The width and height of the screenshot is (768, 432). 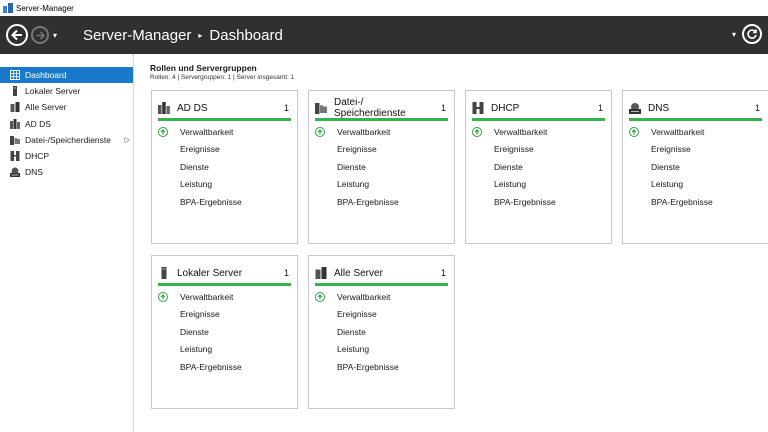 I want to click on refresh-dropdown-button: ▾, so click(x=734, y=34).